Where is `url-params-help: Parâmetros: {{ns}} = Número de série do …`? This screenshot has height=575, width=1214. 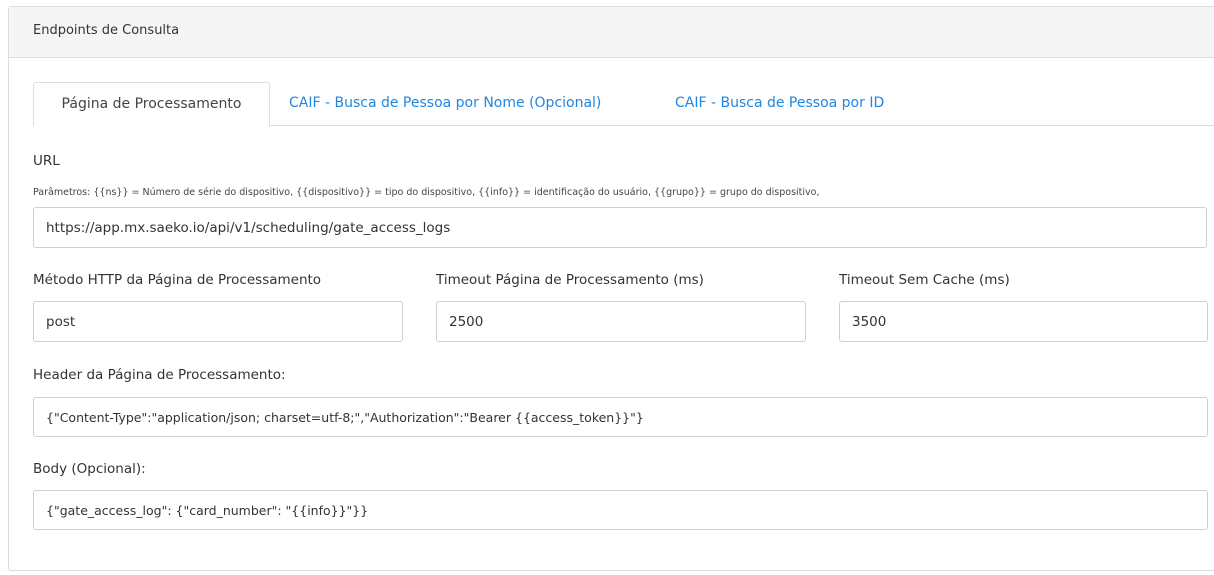 url-params-help: Parâmetros: {{ns}} = Número de série do … is located at coordinates (426, 192).